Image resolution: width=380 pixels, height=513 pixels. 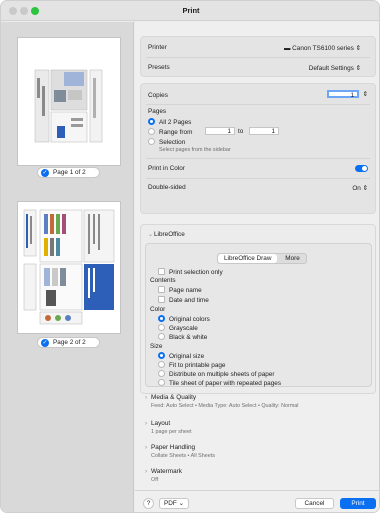 What do you see at coordinates (358, 503) in the screenshot?
I see `print-button: Print` at bounding box center [358, 503].